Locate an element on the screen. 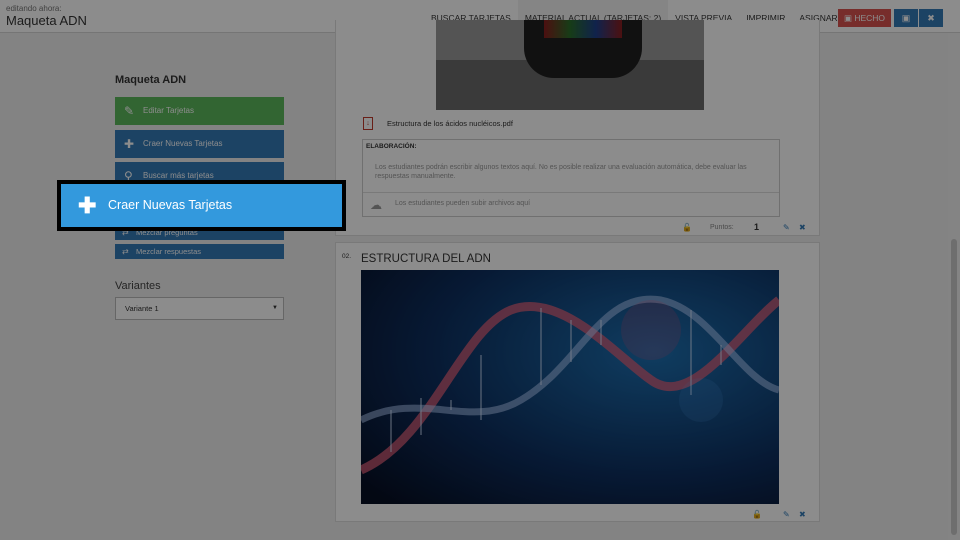  plus-icon: ✚ is located at coordinates (87, 205).